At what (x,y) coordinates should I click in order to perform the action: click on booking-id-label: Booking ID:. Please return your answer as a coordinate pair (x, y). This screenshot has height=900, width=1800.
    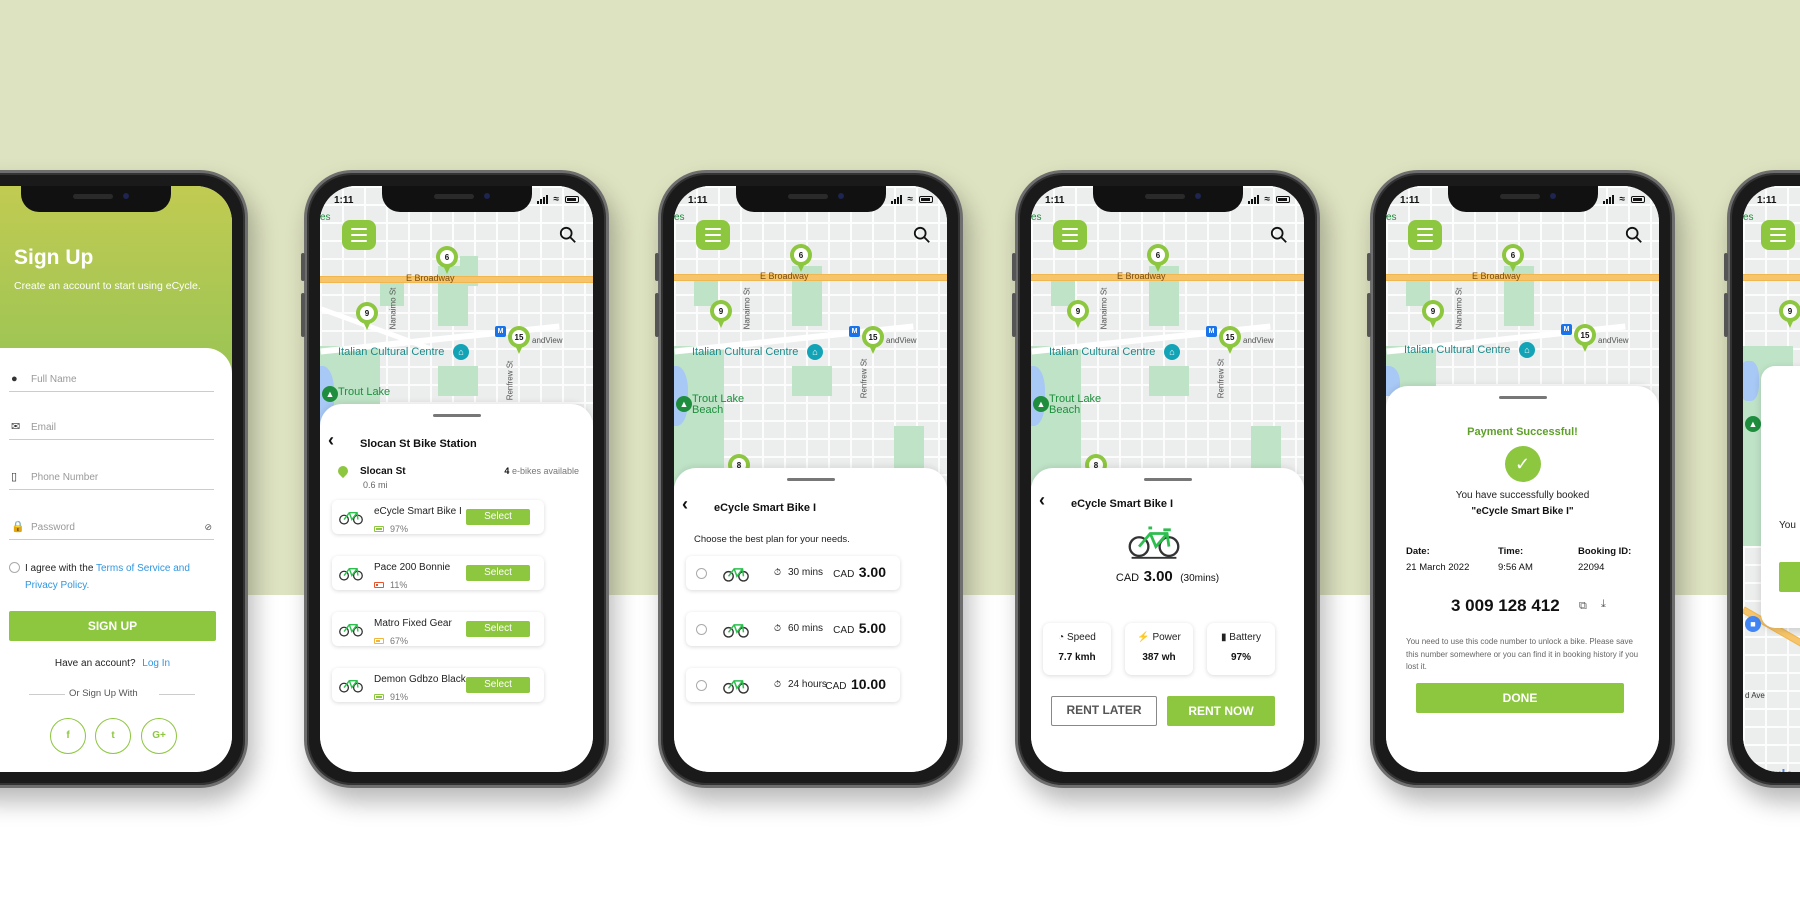
    Looking at the image, I should click on (1605, 551).